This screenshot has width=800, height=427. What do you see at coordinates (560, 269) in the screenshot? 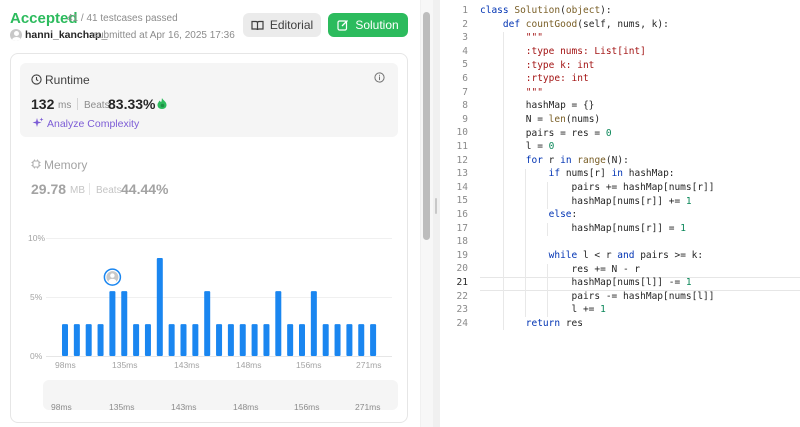
I see `code-line: res += N - r` at bounding box center [560, 269].